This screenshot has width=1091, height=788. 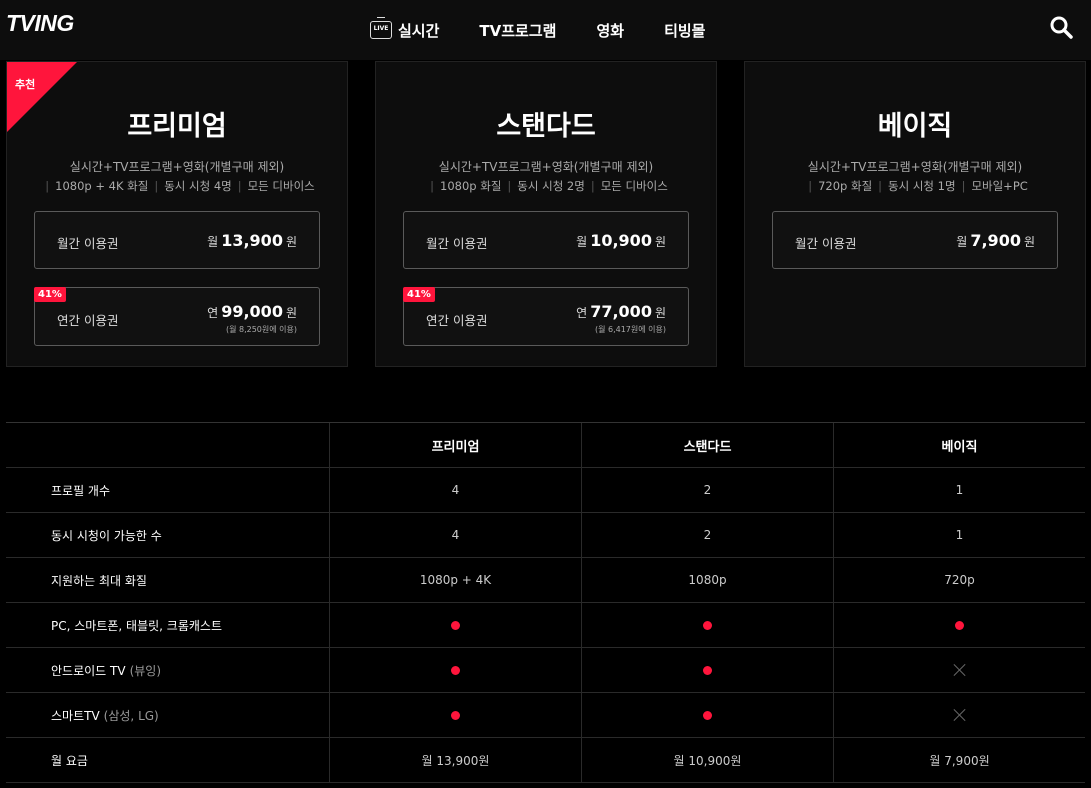 What do you see at coordinates (136, 625) in the screenshot?
I see `row-label: PC, 스마트폰, 태블릿, 크롬캐스트` at bounding box center [136, 625].